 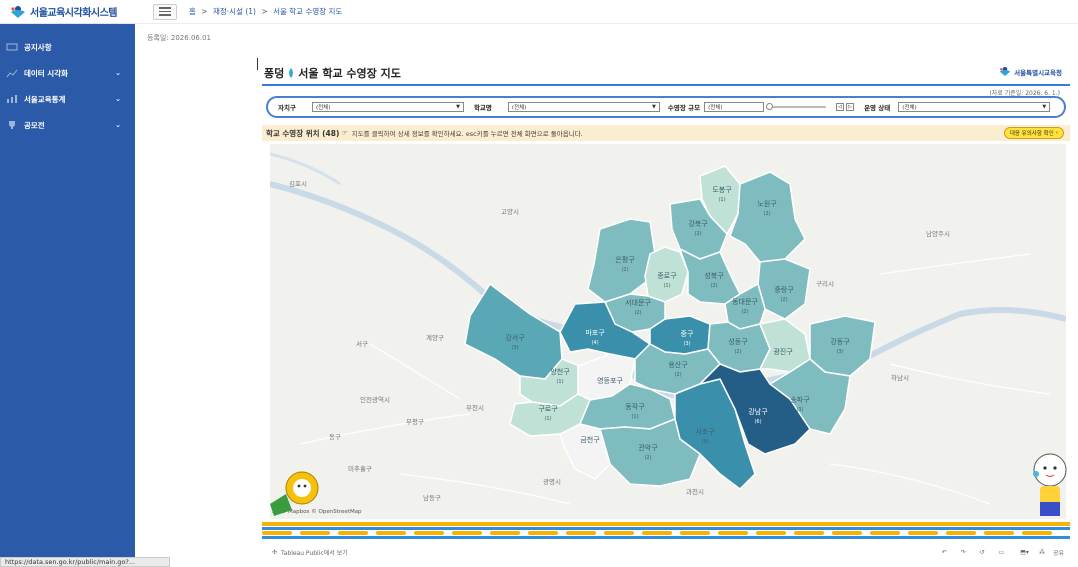 What do you see at coordinates (738, 341) in the screenshot?
I see `label-seongdong: 성동구` at bounding box center [738, 341].